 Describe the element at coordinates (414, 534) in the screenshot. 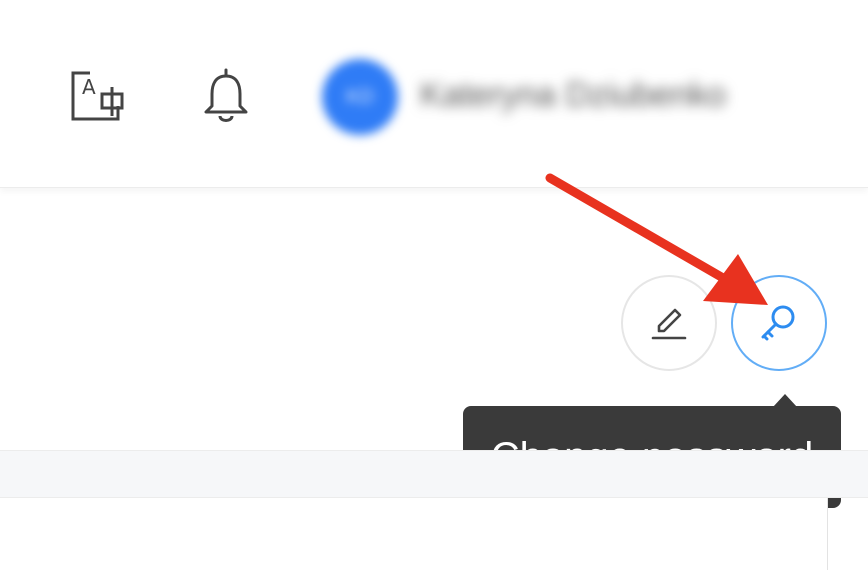

I see `table-body` at that location.